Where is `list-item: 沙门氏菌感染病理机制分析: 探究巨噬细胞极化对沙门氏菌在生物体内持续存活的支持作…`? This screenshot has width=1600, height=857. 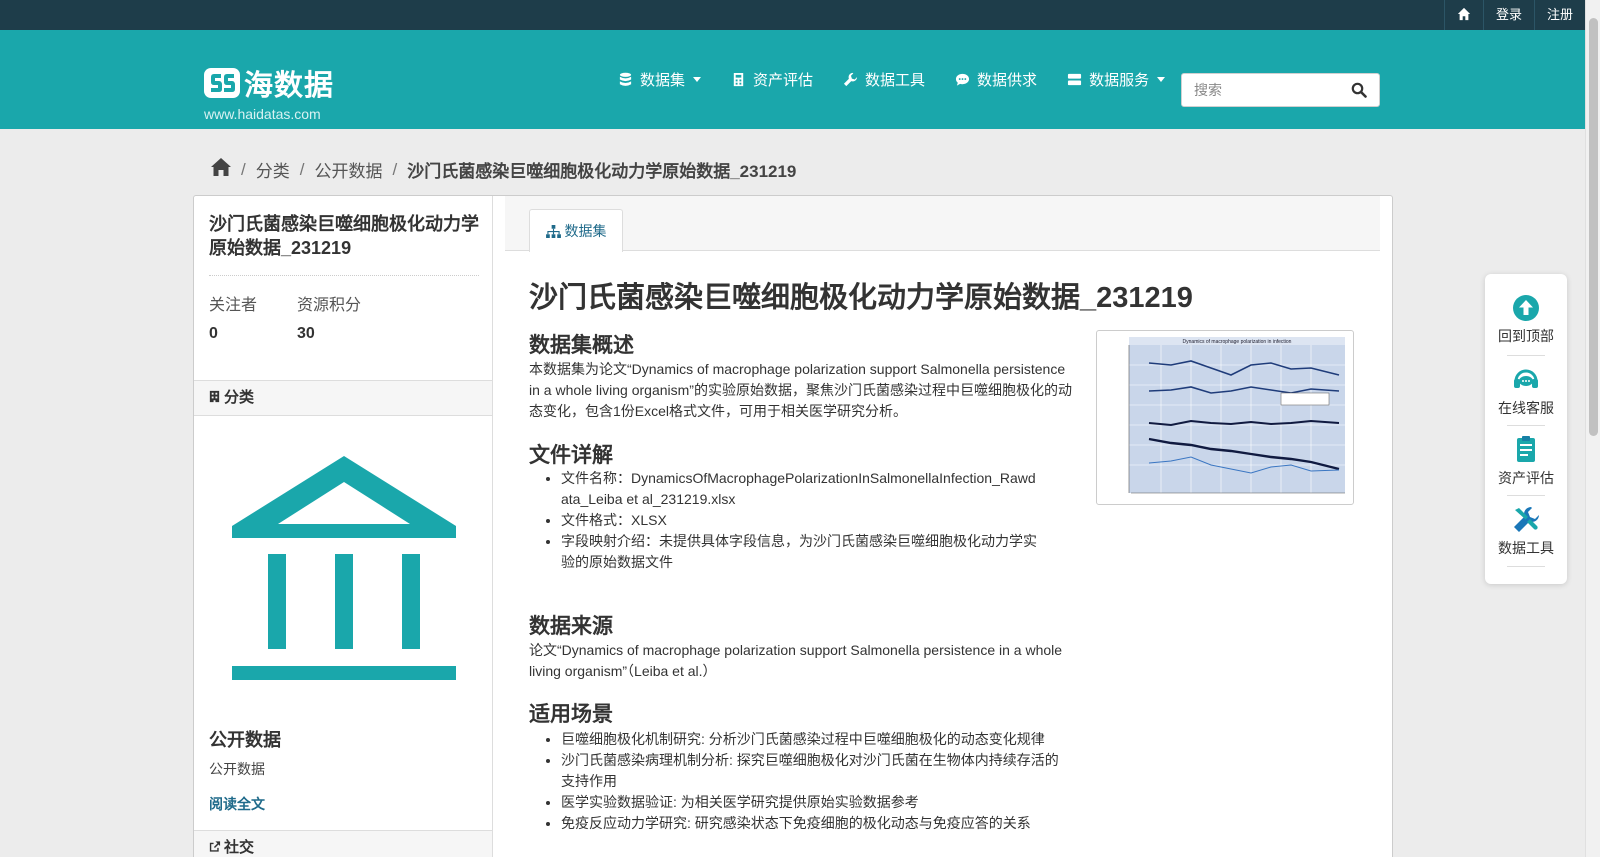 list-item: 沙门氏菌感染病理机制分析: 探究巨噬细胞极化对沙门氏菌在生物体内持续存活的支持作… is located at coordinates (813, 771).